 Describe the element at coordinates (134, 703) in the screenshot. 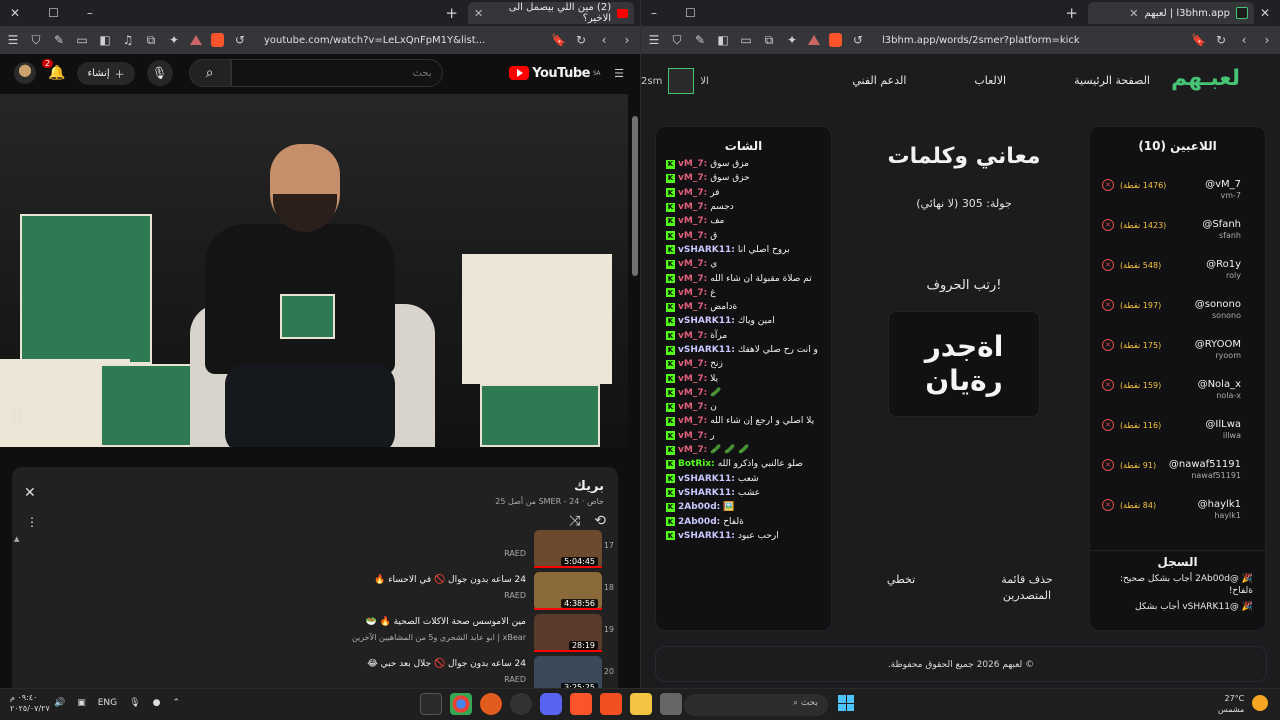

I see `mic-icon: 🎙` at that location.